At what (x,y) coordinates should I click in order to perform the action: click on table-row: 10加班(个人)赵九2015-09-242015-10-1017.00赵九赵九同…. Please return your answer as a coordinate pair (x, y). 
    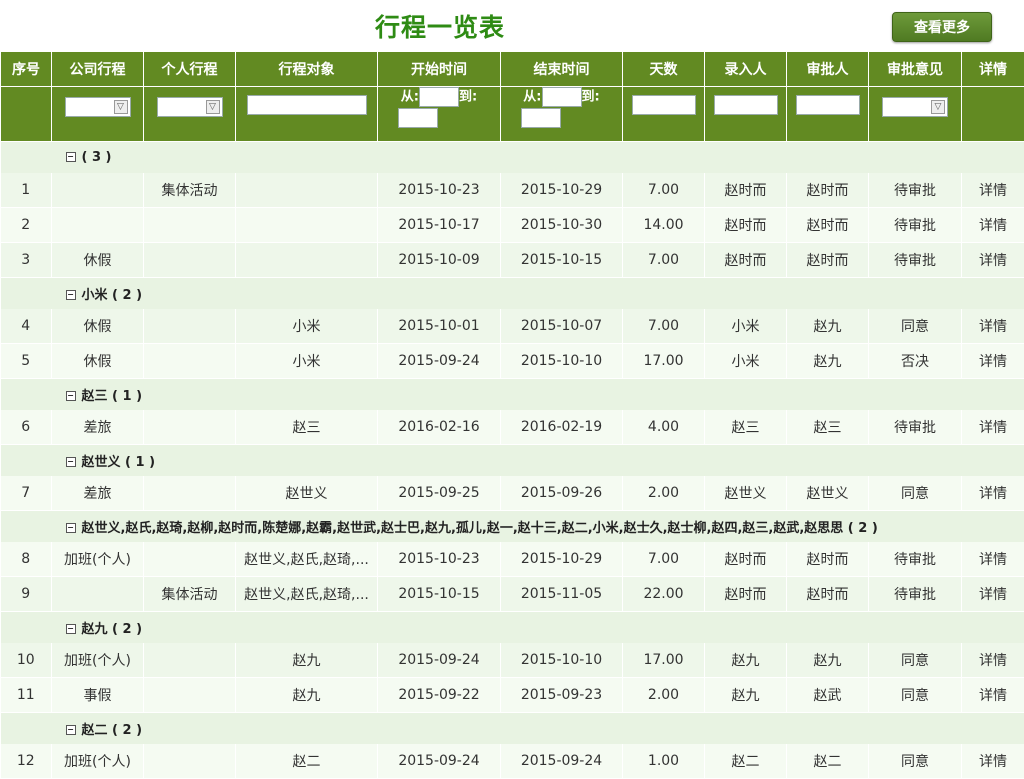
    Looking at the image, I should click on (512, 660).